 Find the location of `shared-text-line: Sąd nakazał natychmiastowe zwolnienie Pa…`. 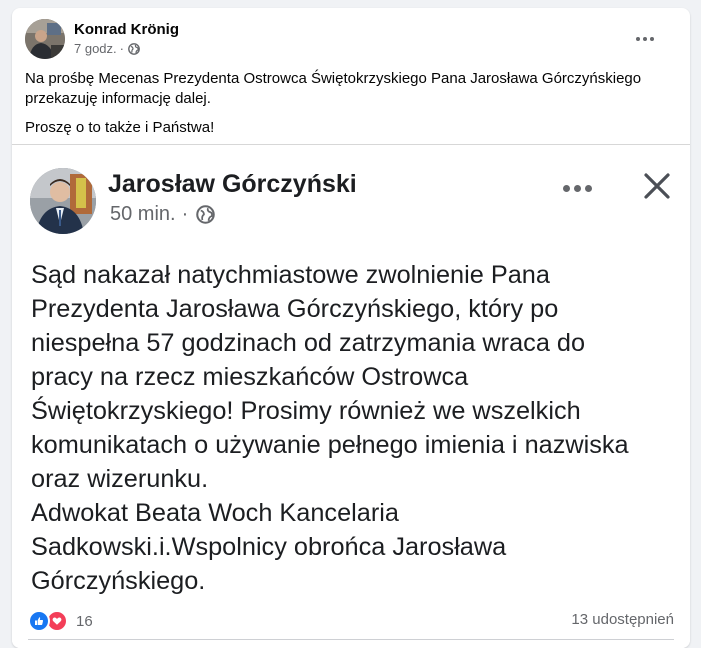

shared-text-line: Sąd nakazał natychmiastowe zwolnienie Pa… is located at coordinates (290, 275).